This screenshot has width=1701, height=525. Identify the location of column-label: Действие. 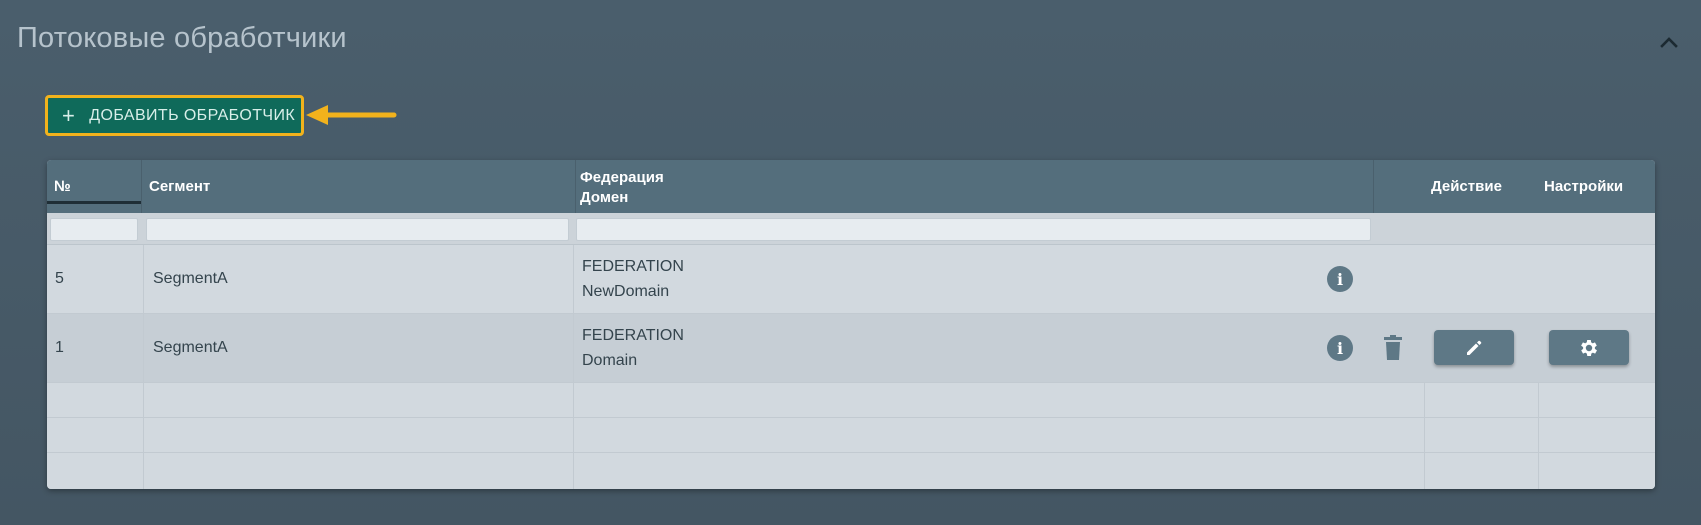
(1466, 186).